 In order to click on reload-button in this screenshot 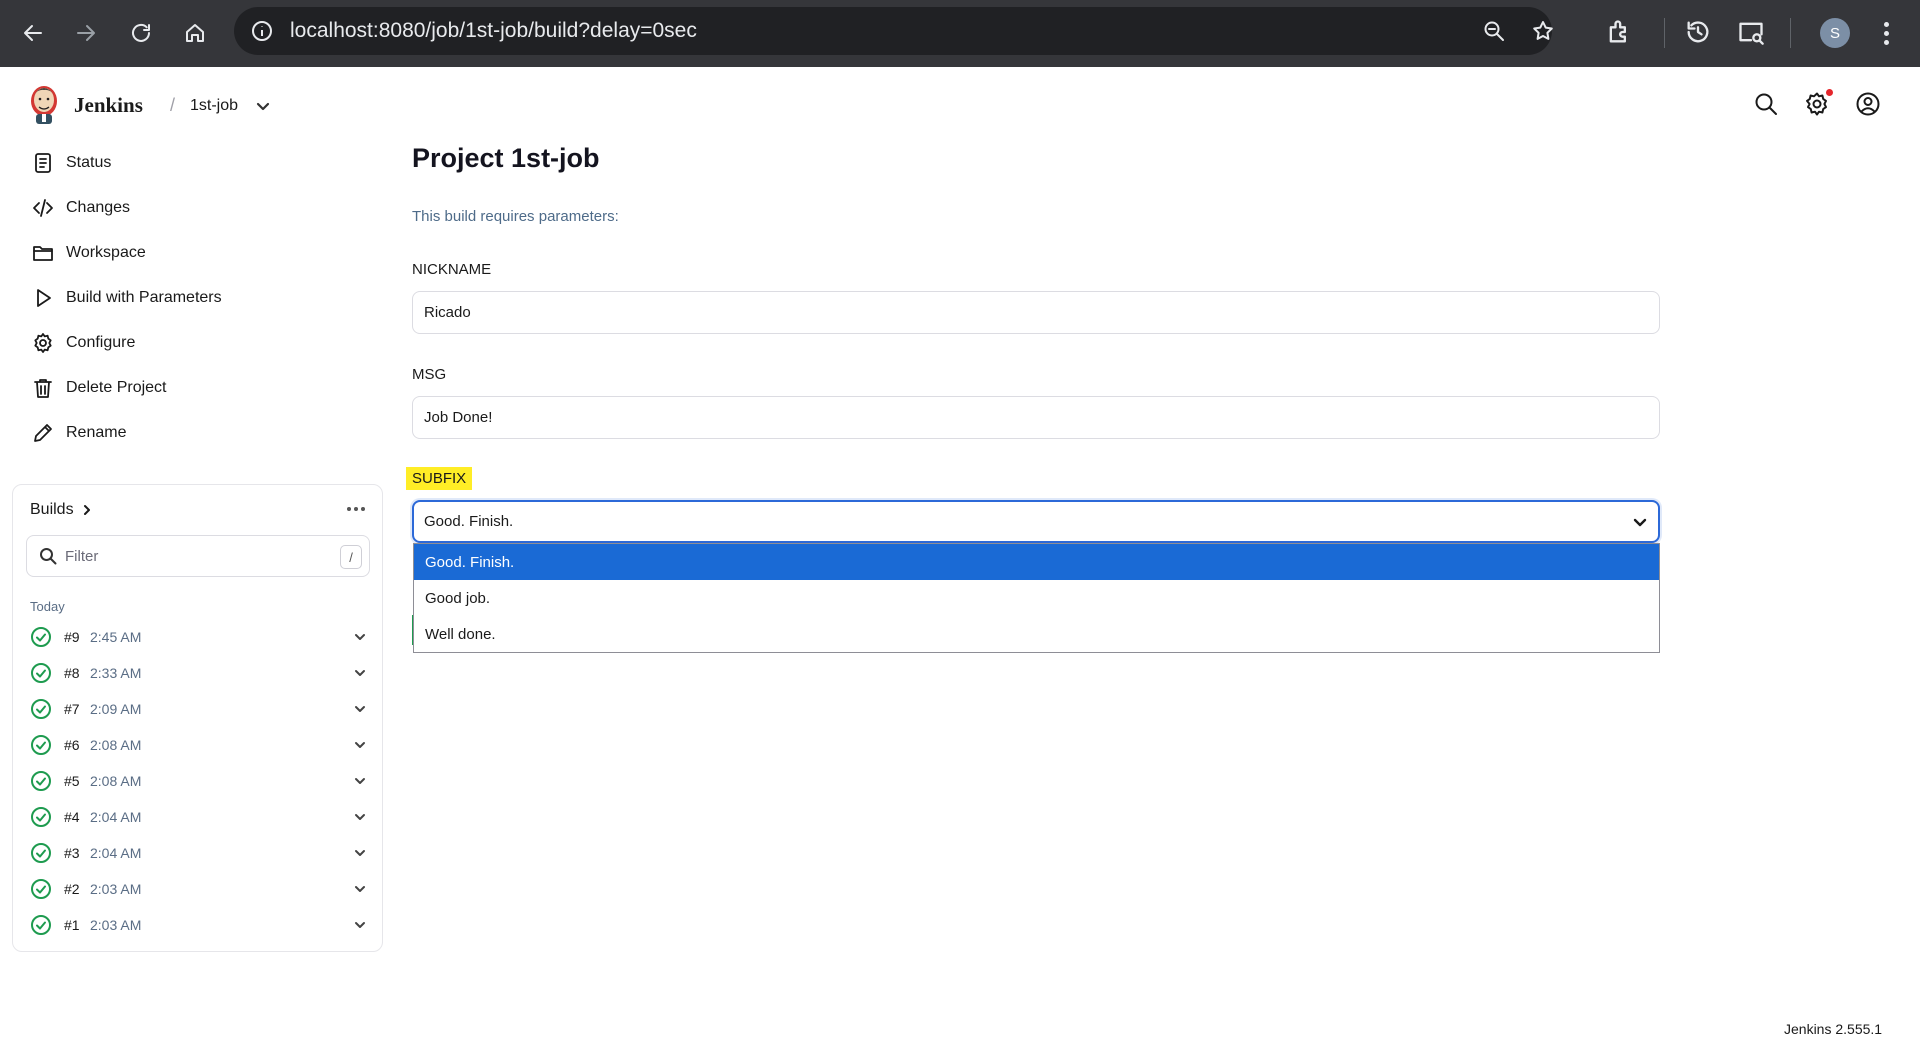, I will do `click(141, 33)`.